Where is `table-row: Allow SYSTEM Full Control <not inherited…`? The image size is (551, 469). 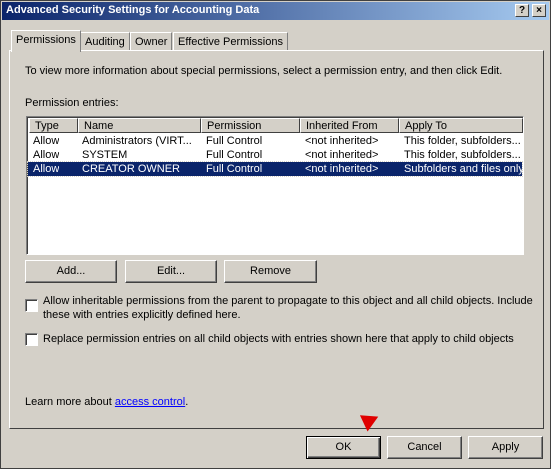
table-row: Allow SYSTEM Full Control <not inherited… is located at coordinates (275, 155).